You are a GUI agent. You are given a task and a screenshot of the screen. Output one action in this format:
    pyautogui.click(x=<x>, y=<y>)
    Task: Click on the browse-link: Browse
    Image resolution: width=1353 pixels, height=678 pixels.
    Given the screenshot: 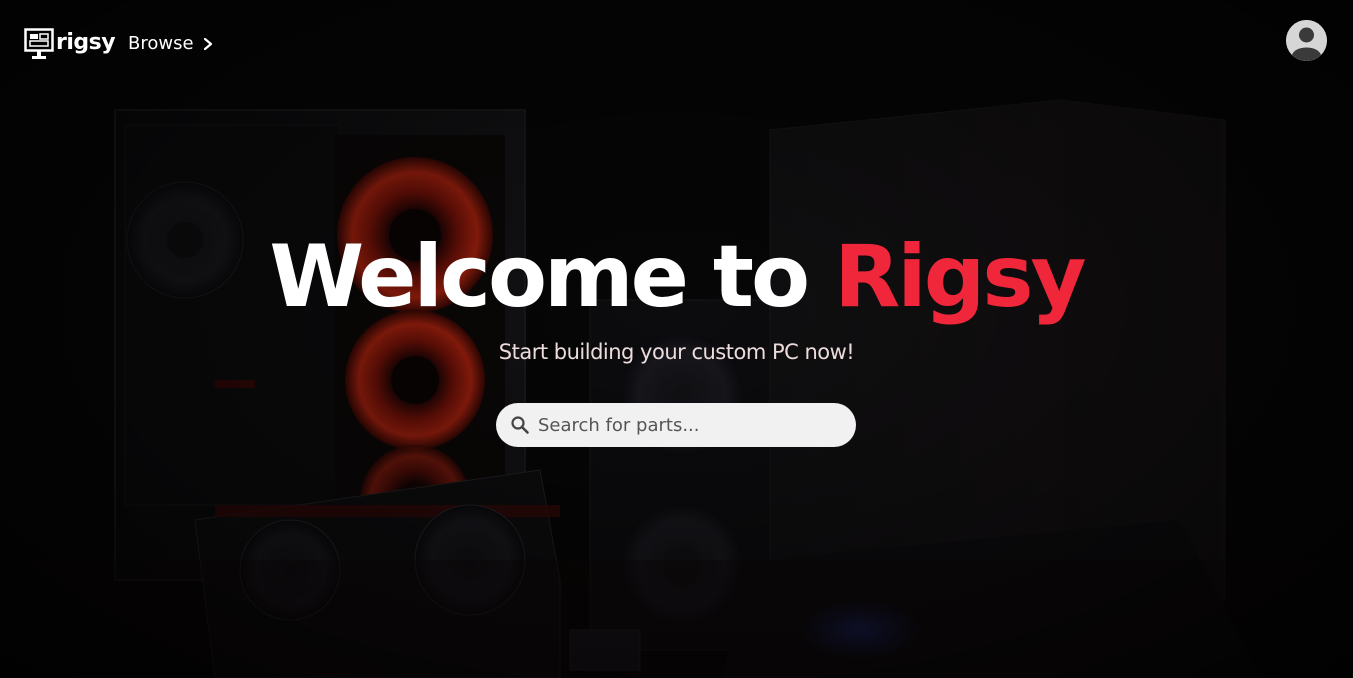 What is the action you would take?
    pyautogui.click(x=171, y=43)
    